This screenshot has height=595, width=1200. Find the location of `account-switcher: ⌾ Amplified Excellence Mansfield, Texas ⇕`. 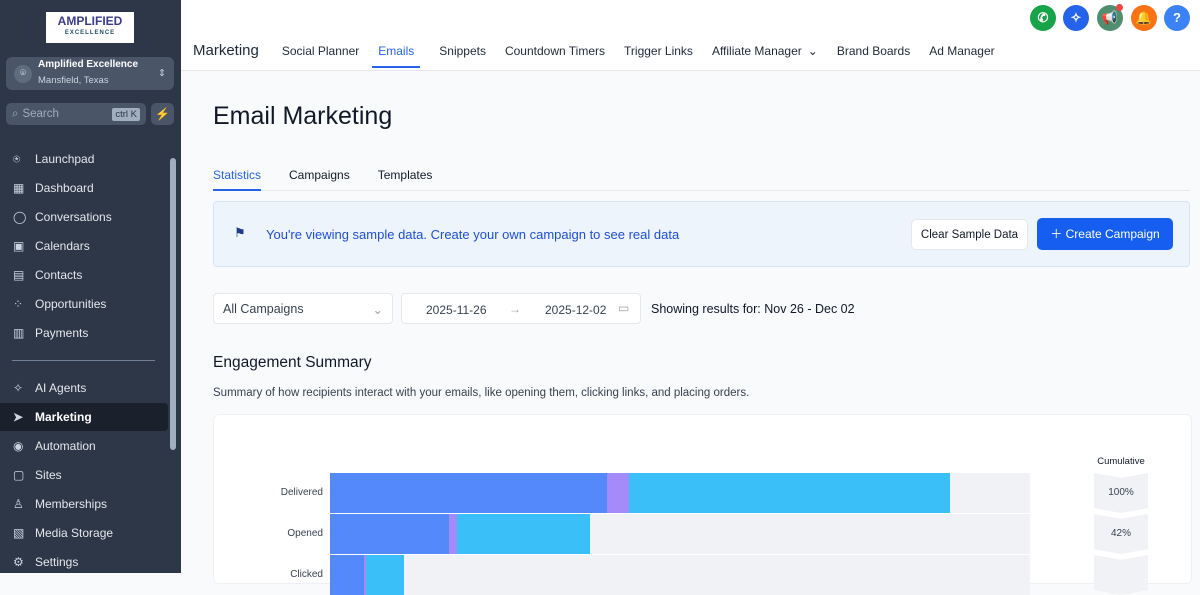

account-switcher: ⌾ Amplified Excellence Mansfield, Texas ⇕ is located at coordinates (90, 73).